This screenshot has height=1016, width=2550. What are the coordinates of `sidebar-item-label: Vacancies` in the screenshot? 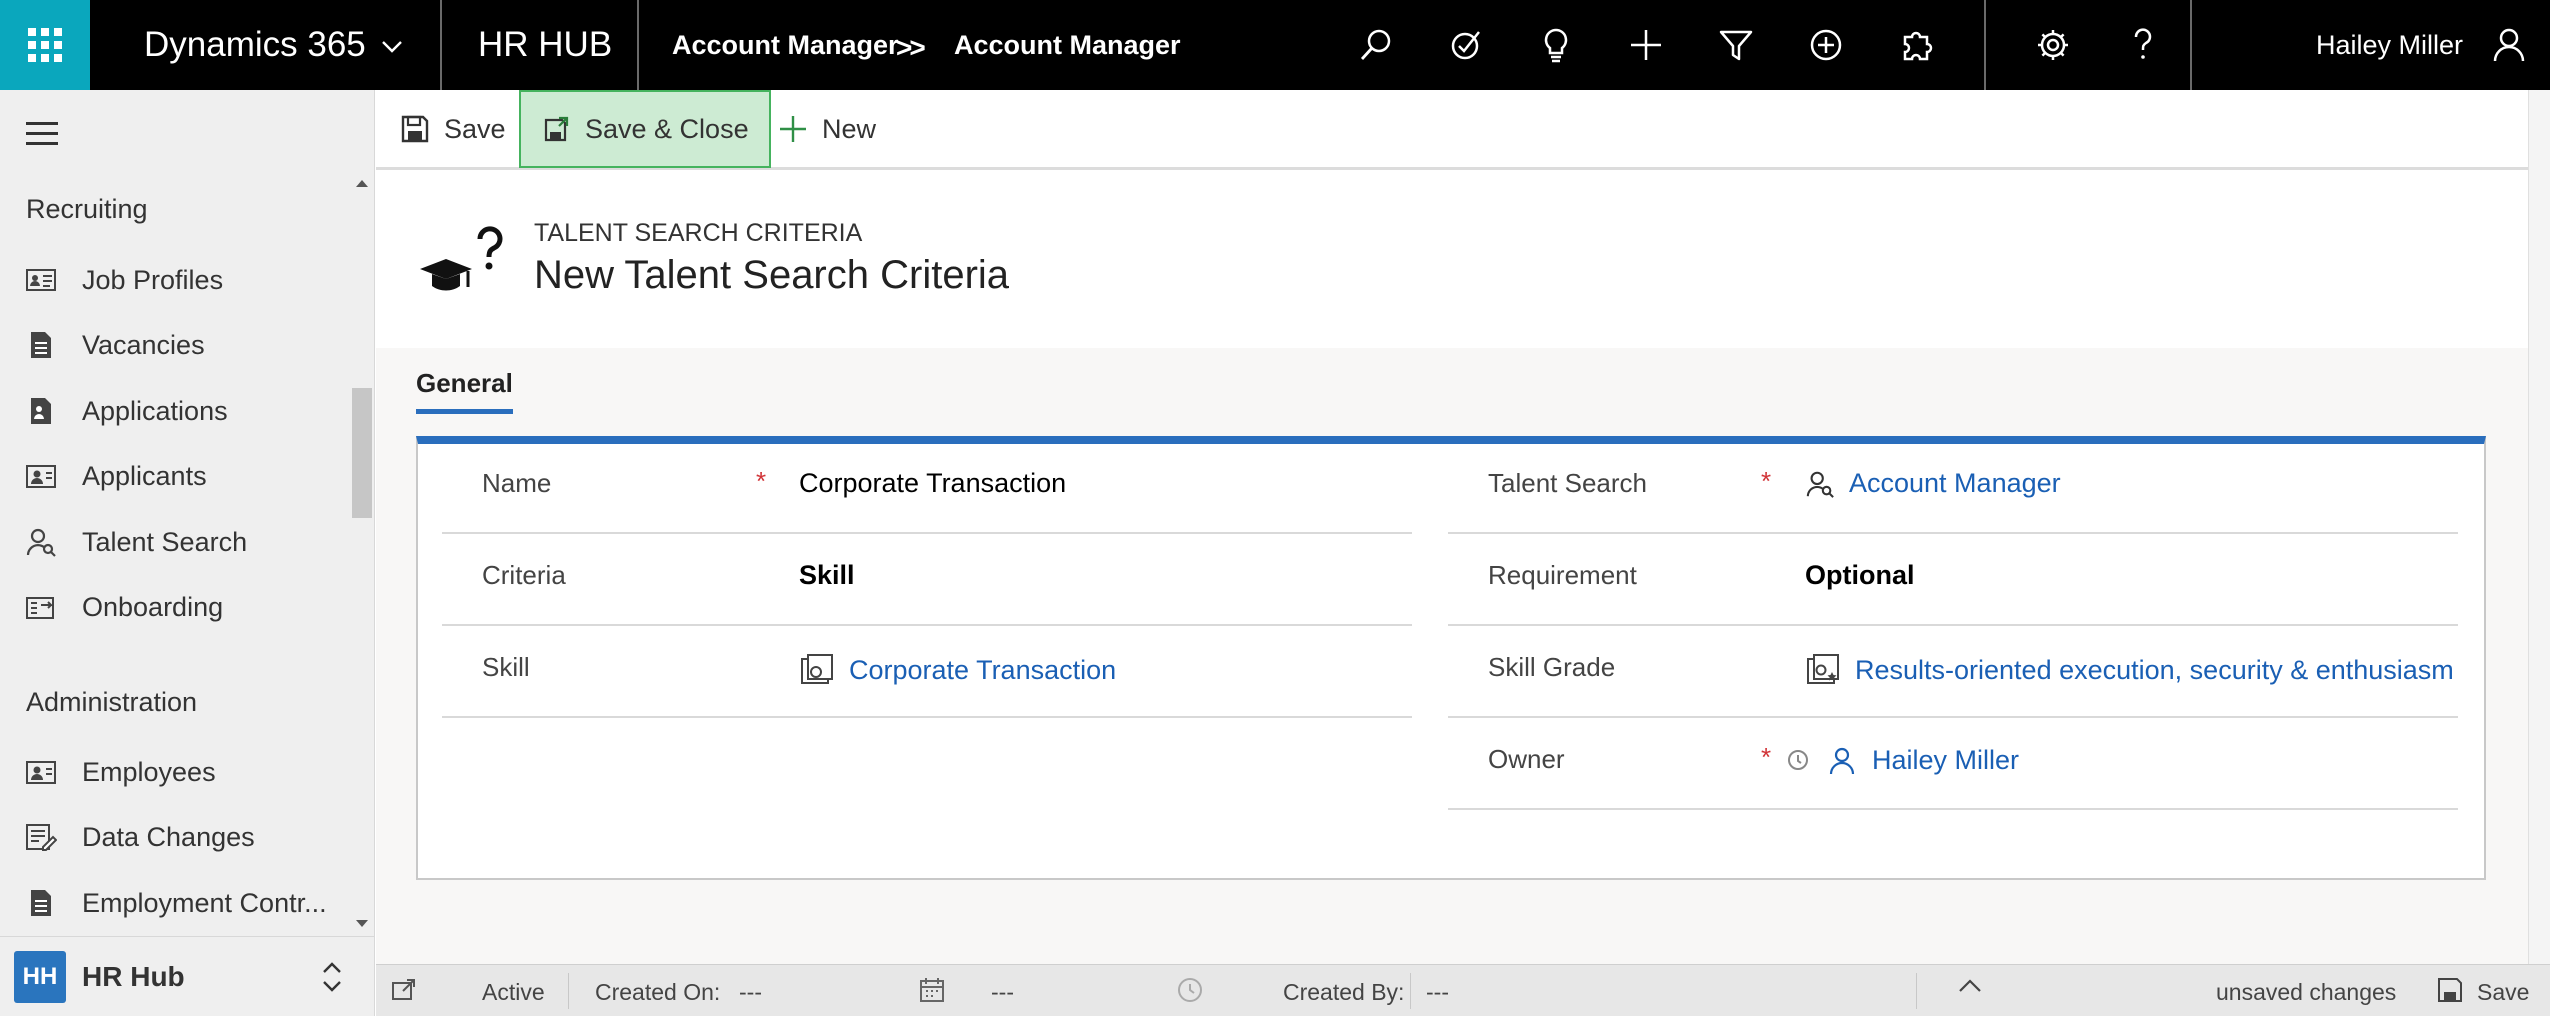 It's located at (143, 344).